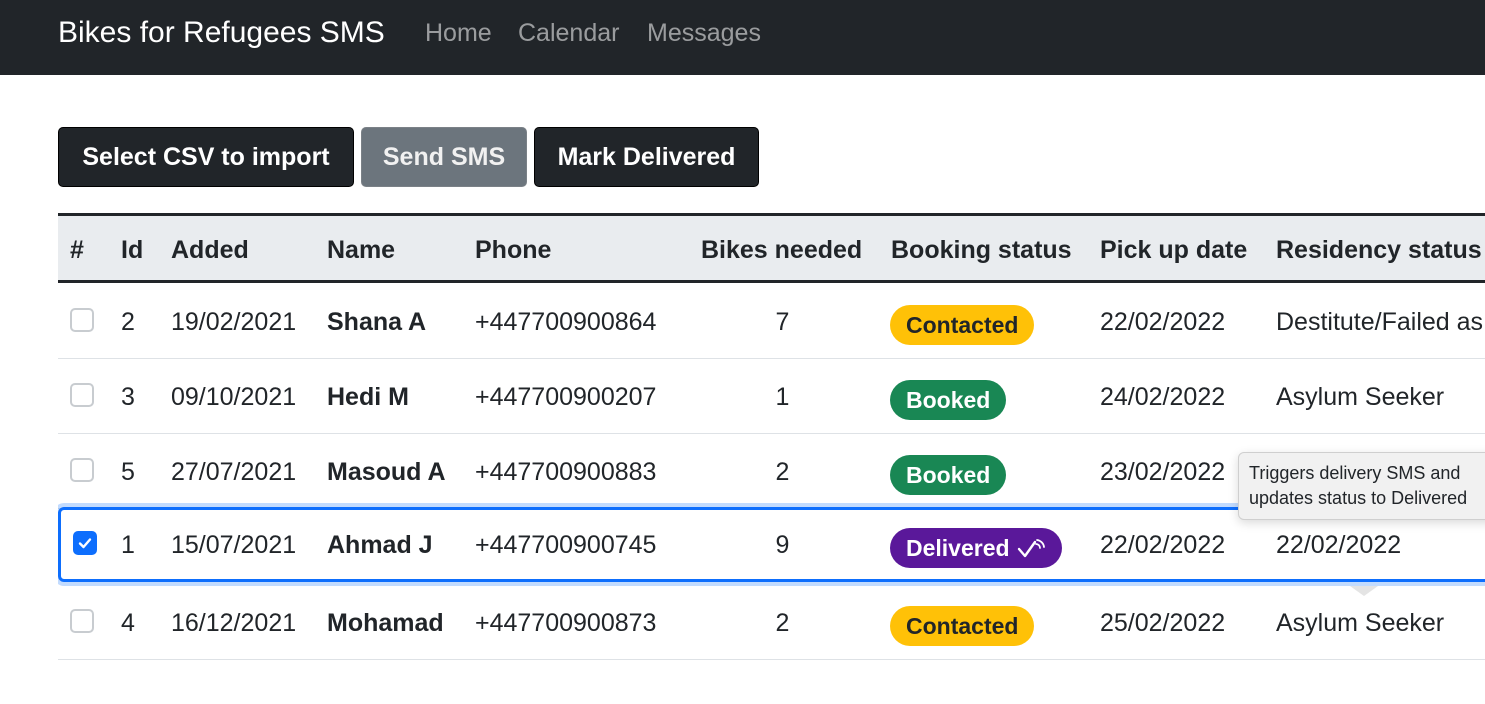 The image size is (1485, 704). What do you see at coordinates (128, 472) in the screenshot?
I see `cell-id: 5` at bounding box center [128, 472].